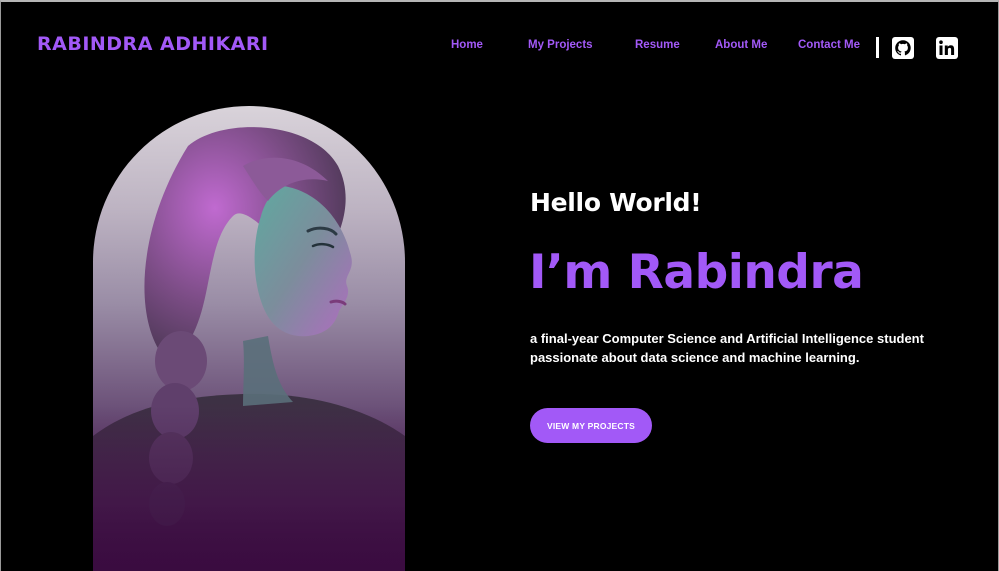  Describe the element at coordinates (829, 45) in the screenshot. I see `nav-contact-me: Contact Me` at that location.